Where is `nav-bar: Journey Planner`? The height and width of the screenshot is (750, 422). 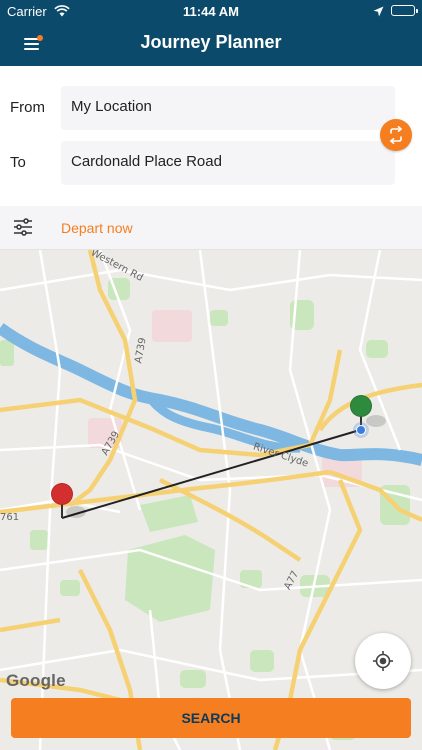
nav-bar: Journey Planner is located at coordinates (211, 44).